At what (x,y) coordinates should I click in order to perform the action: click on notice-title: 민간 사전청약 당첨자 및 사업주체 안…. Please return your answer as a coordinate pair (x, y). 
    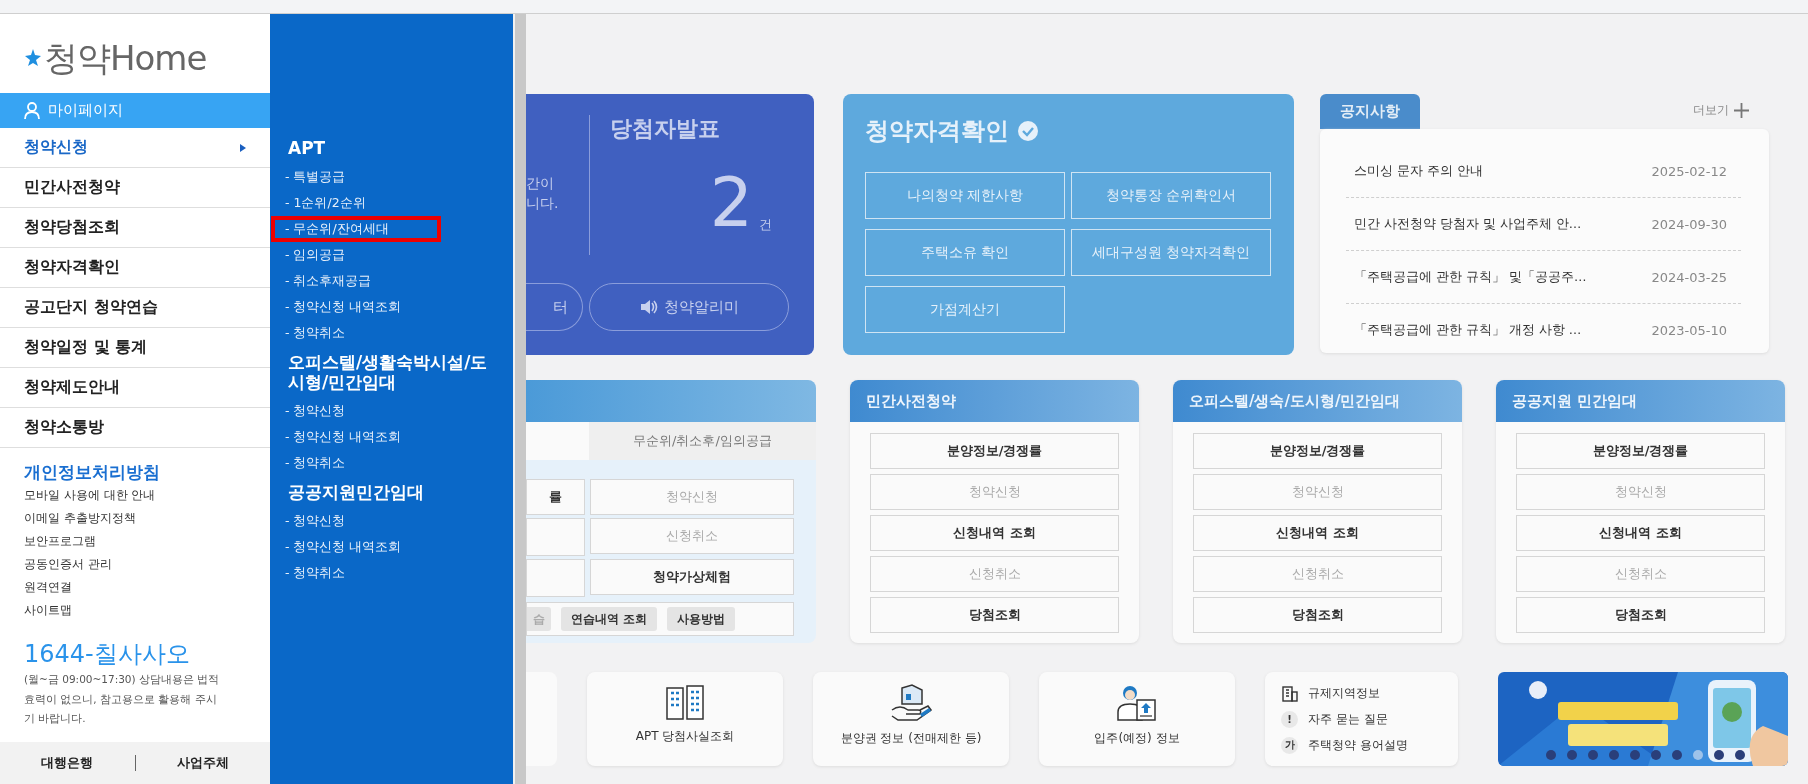
    Looking at the image, I should click on (1468, 224).